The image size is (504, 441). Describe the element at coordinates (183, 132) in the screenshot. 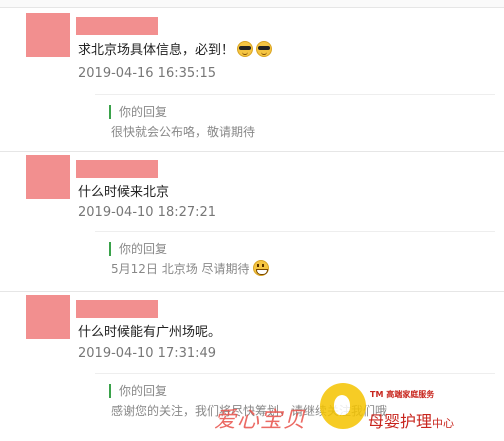

I see `reply-text: 很快就会公布咯，敬请期待` at that location.